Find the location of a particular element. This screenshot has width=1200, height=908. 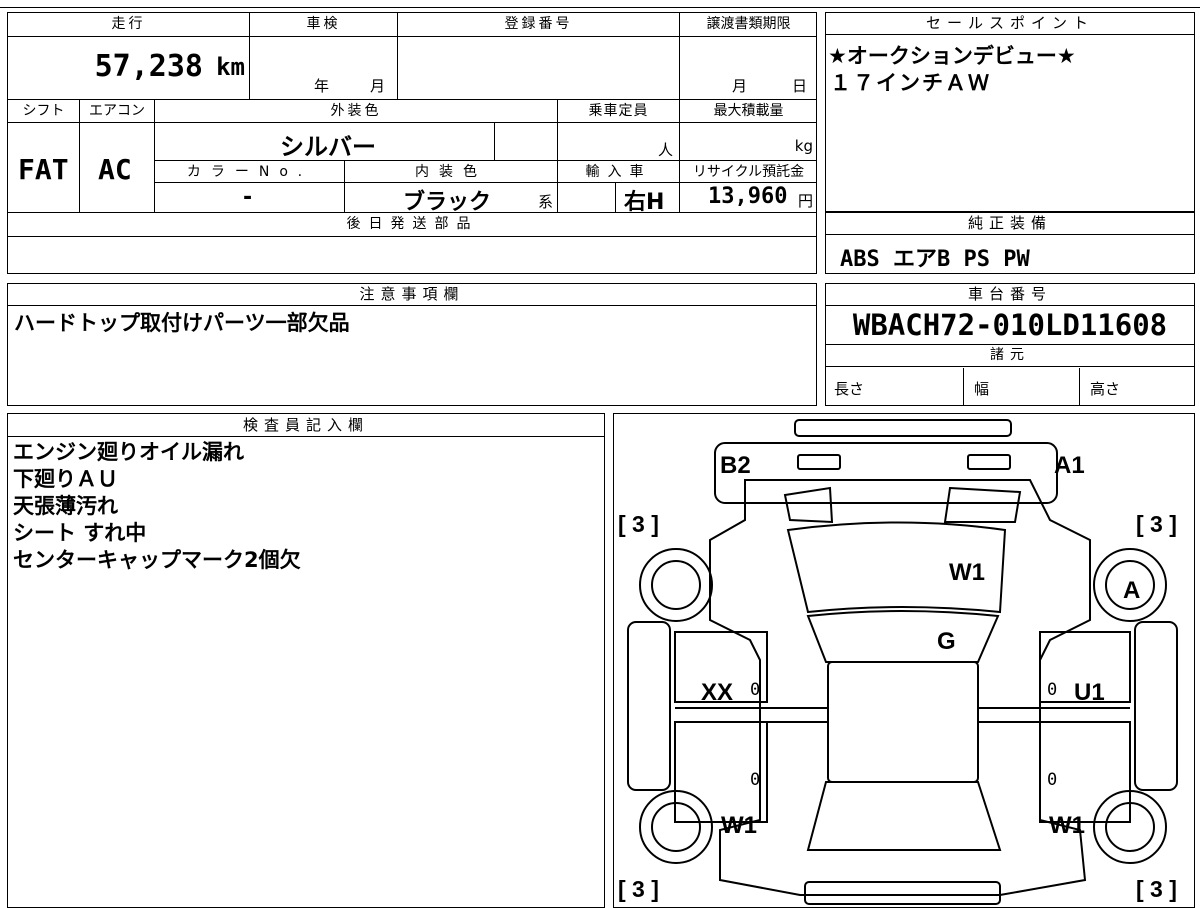

ac-label: エアコン is located at coordinates (117, 111).